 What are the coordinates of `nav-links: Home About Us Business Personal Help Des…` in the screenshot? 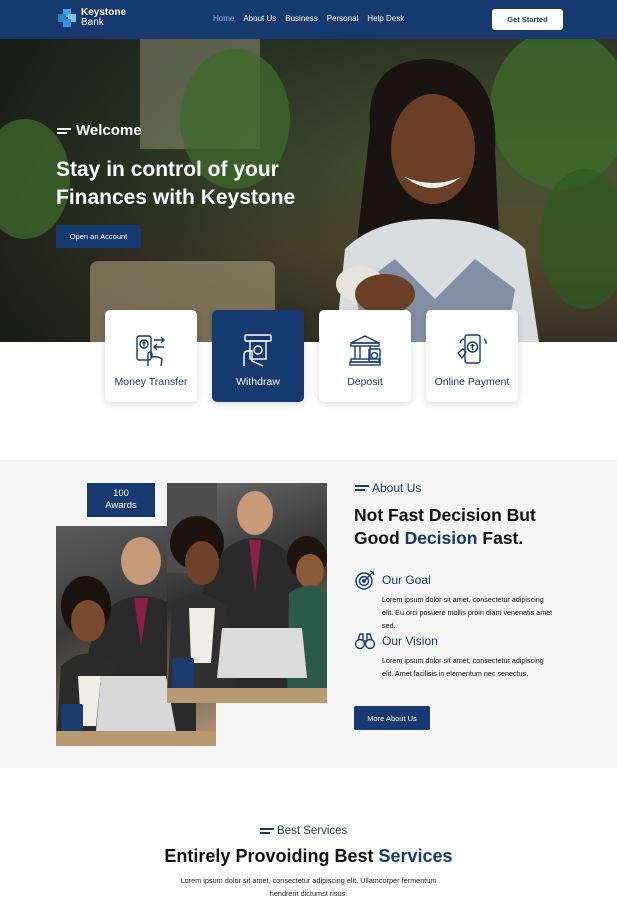 It's located at (308, 18).